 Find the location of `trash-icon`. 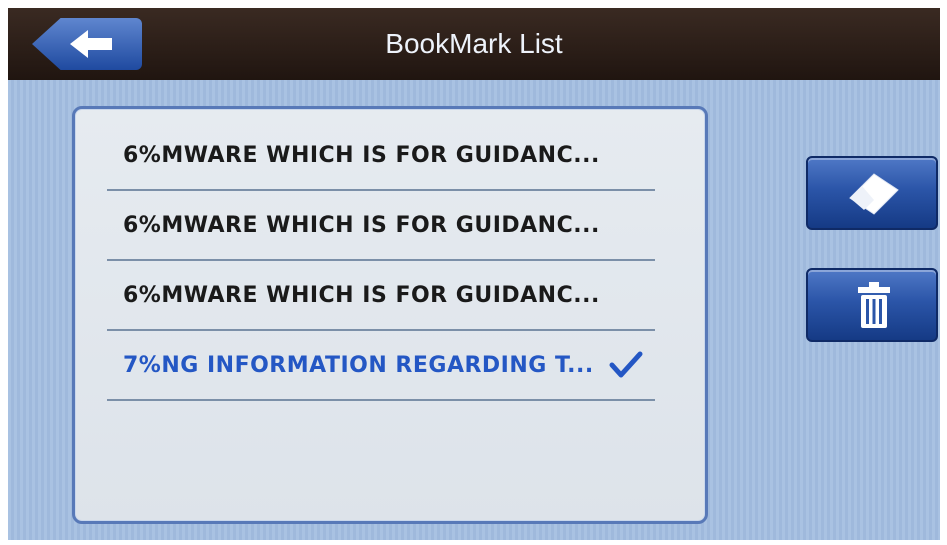

trash-icon is located at coordinates (874, 305).